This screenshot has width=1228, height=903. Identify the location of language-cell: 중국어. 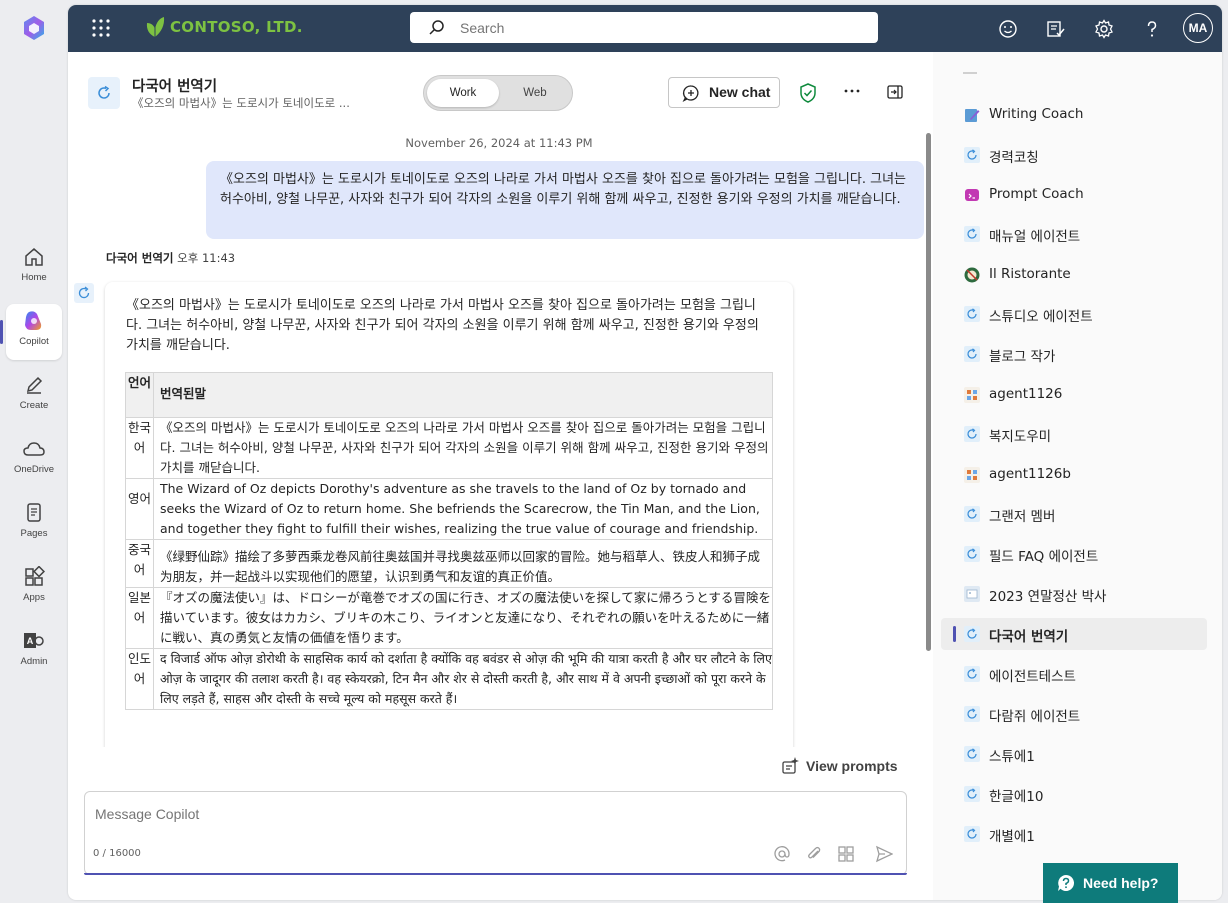
(139, 563).